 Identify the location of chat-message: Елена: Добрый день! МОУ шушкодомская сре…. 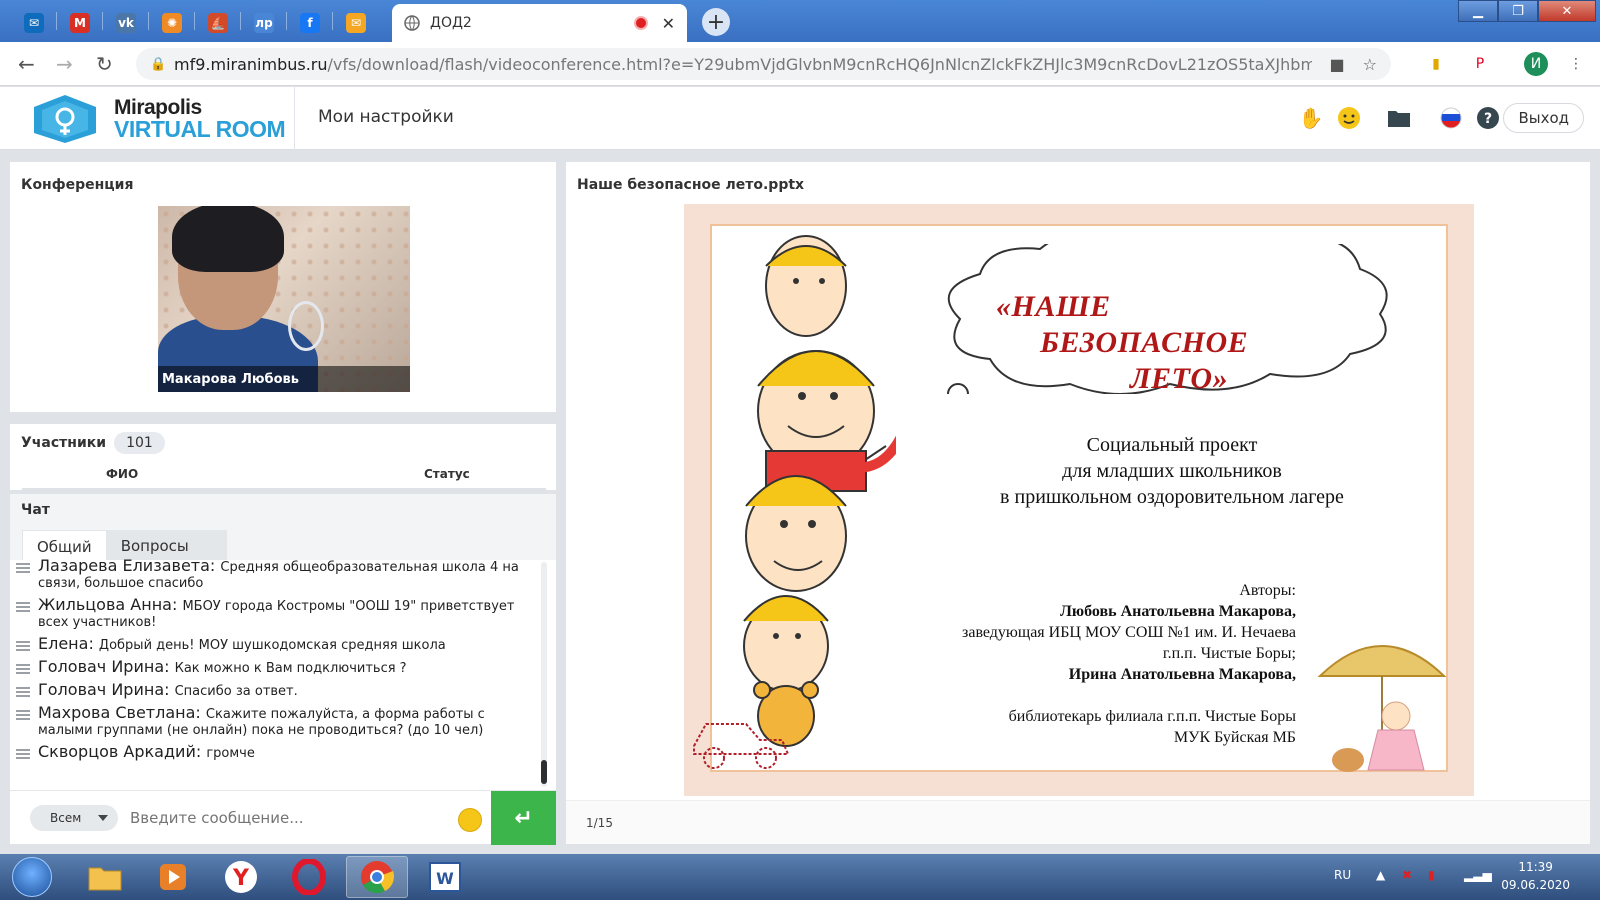
(276, 645).